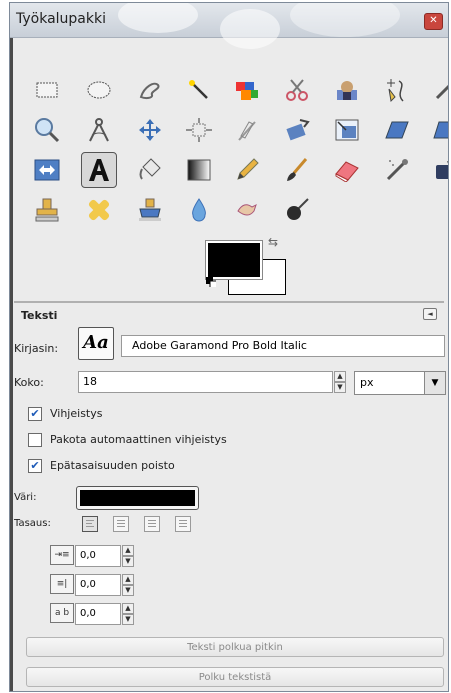 This screenshot has height=693, width=451. I want to click on unit-select: px ▼, so click(400, 383).